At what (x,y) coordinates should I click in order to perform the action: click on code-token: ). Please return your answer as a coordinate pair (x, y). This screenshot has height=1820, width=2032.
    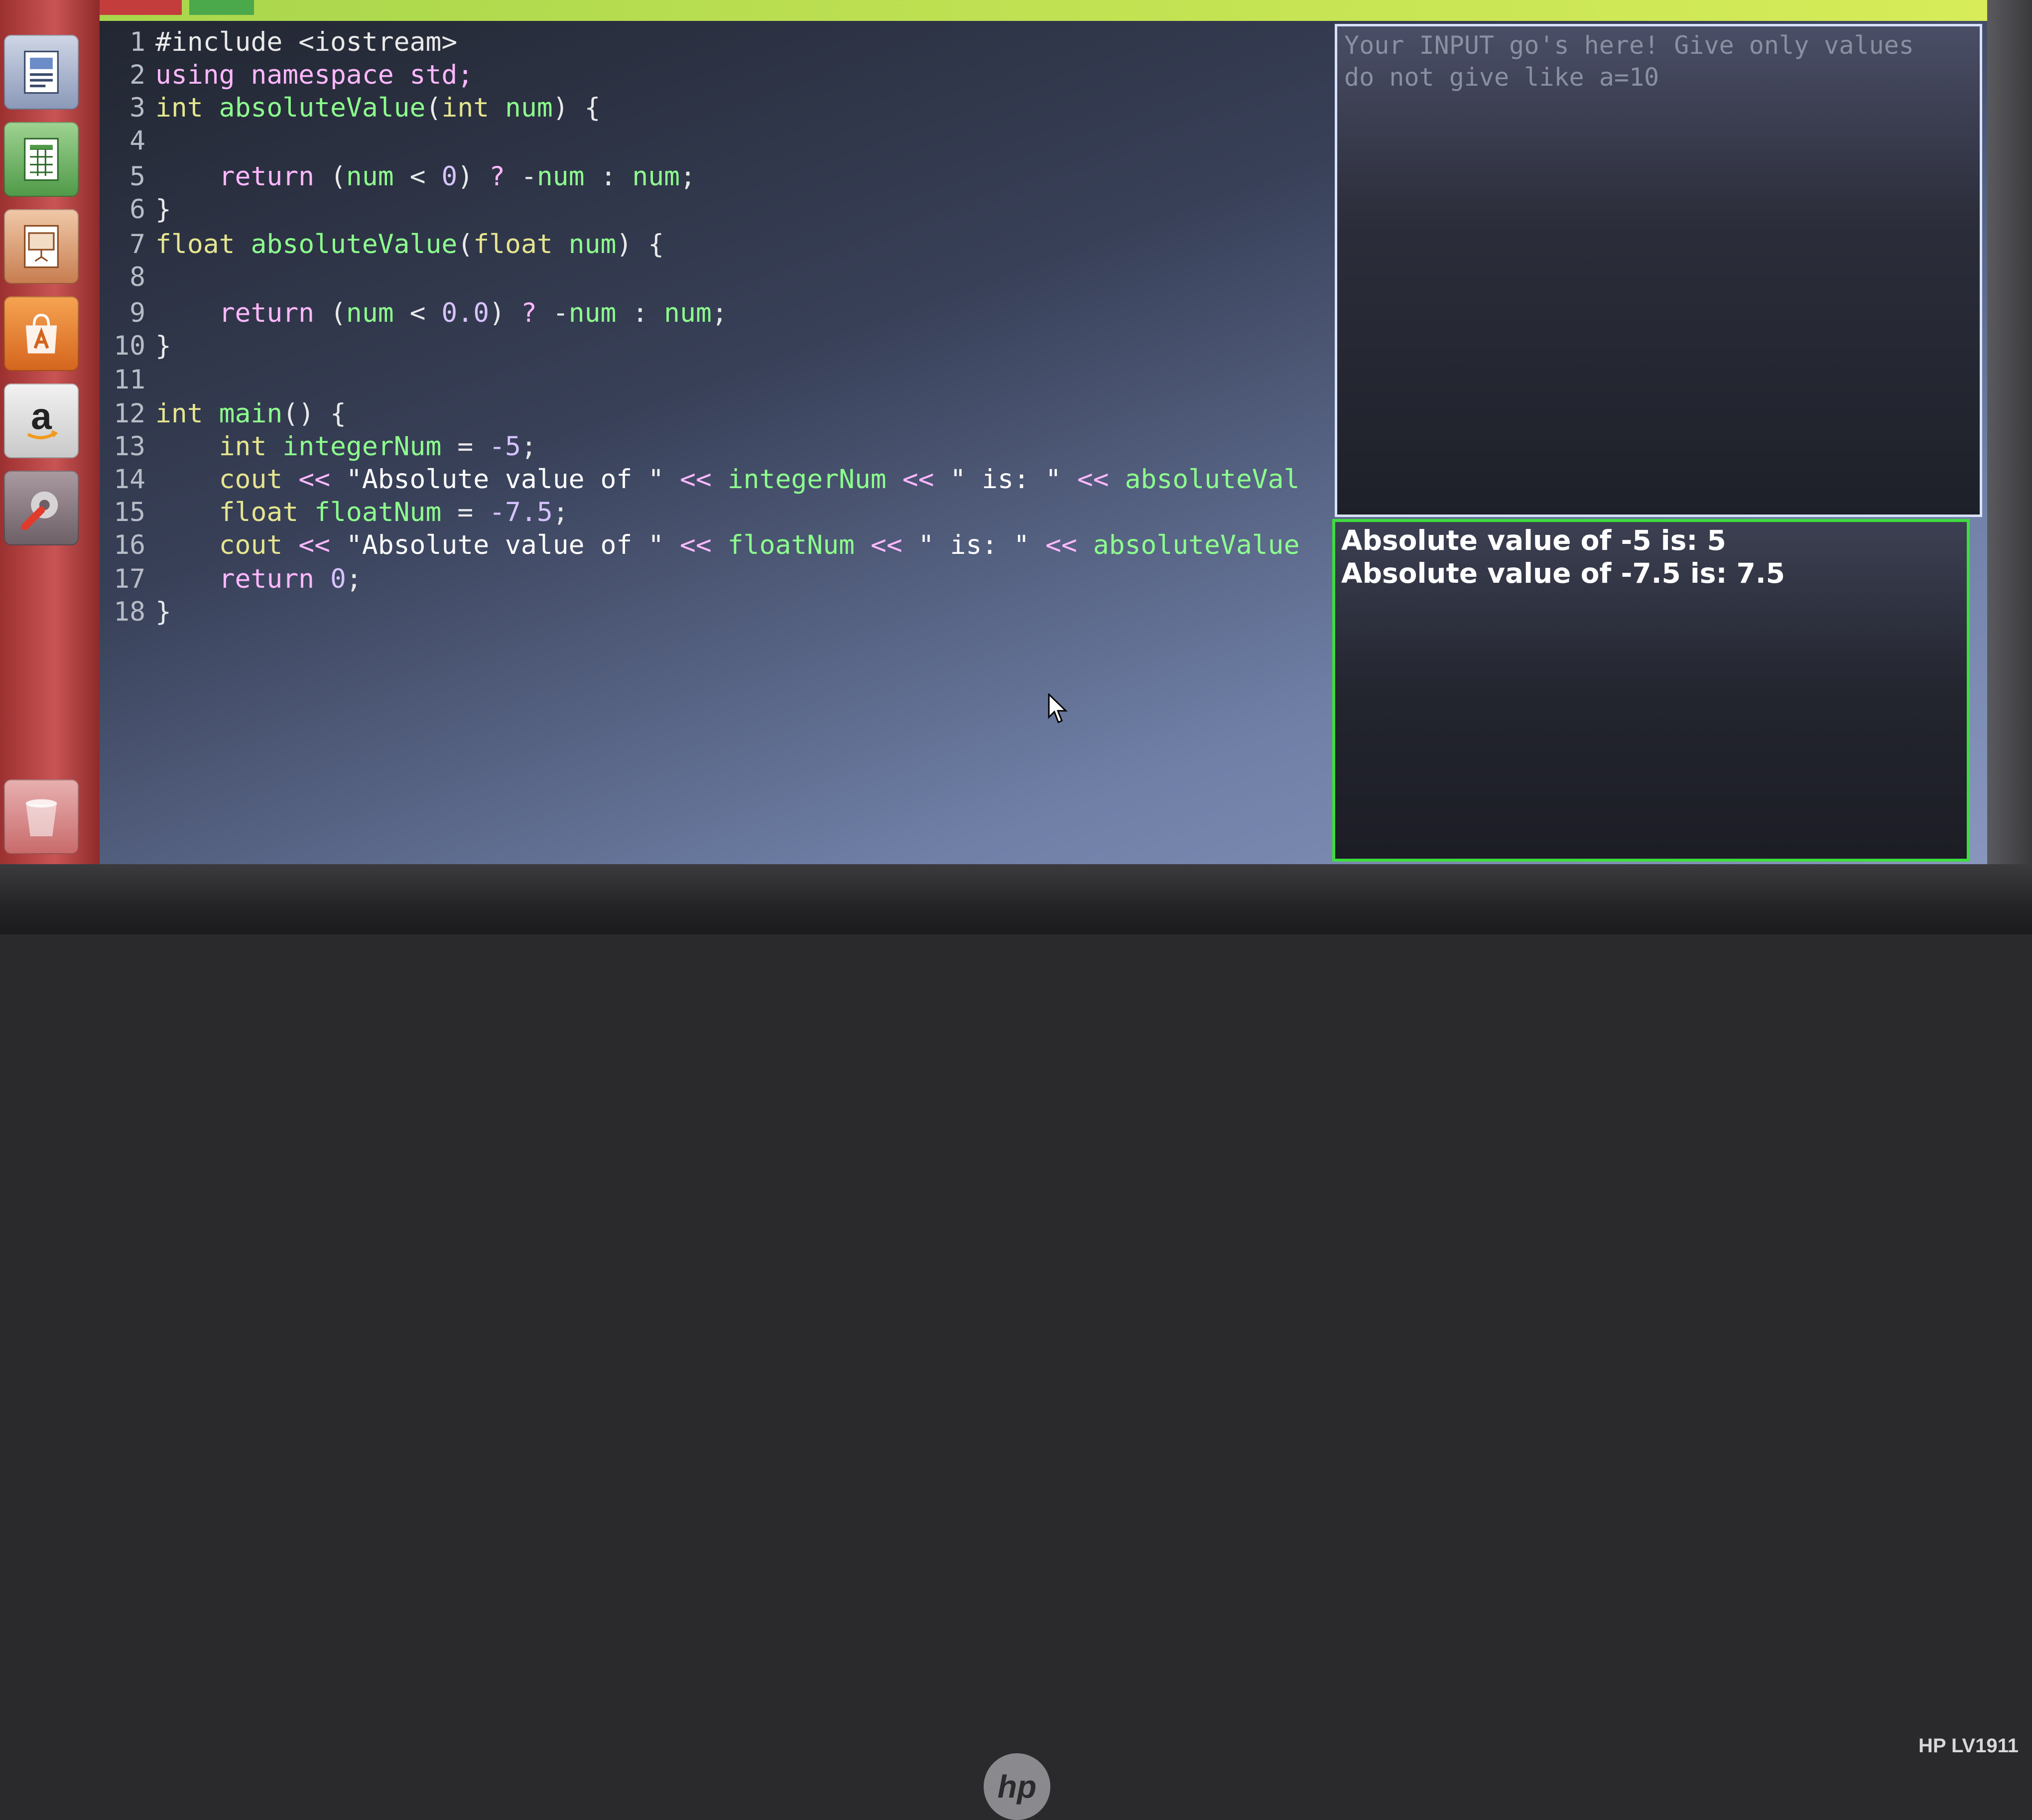
    Looking at the image, I should click on (473, 176).